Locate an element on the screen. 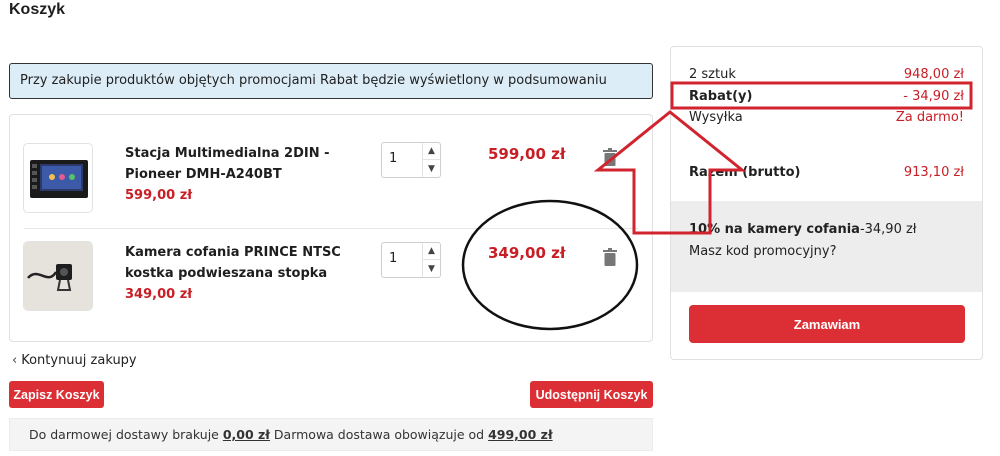 The image size is (1000, 456). summary-total-row: Razem (brutto) 913,10 zł is located at coordinates (826, 172).